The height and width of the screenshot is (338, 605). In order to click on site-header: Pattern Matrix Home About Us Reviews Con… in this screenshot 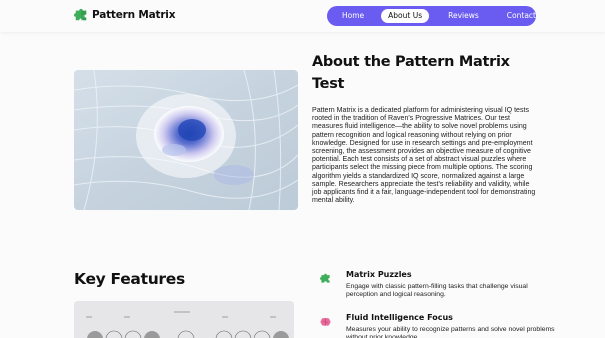, I will do `click(302, 16)`.